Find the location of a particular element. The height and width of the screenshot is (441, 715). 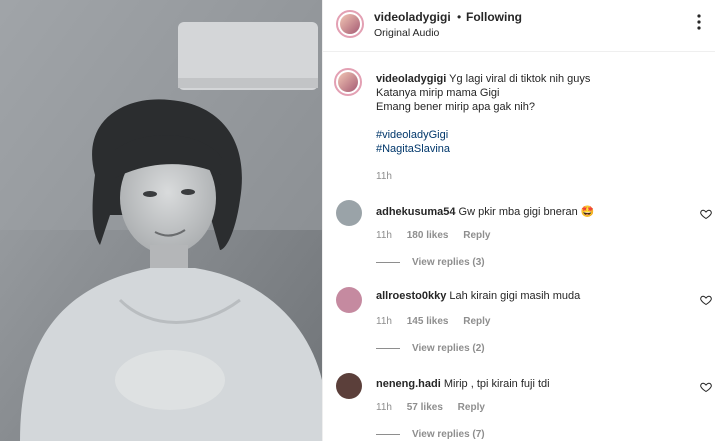

hashtag-nagitaslavina: #NagitaSlavina is located at coordinates (541, 149).